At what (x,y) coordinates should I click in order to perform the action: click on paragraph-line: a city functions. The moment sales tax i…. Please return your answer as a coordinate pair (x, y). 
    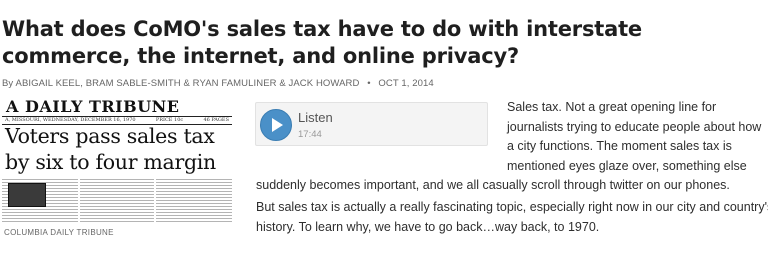
    Looking at the image, I should click on (619, 146).